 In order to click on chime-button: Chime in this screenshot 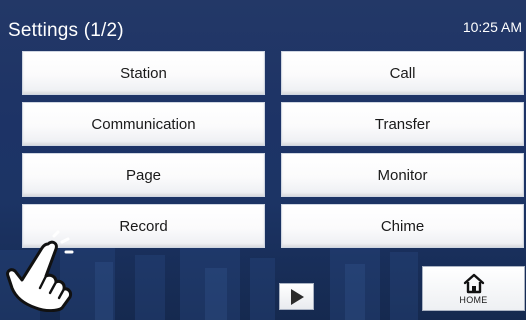, I will do `click(402, 226)`.